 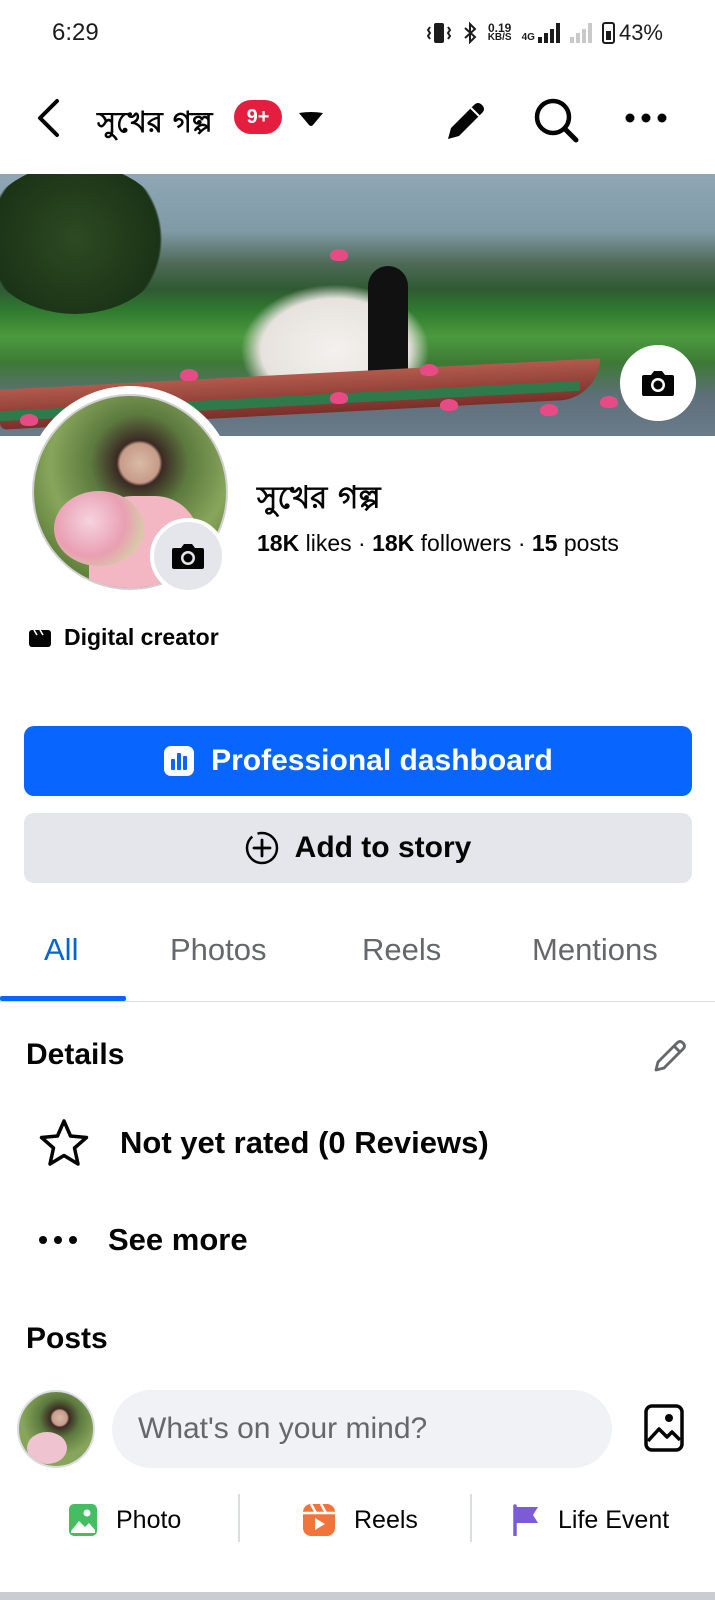 I want to click on caret-down-icon, so click(x=311, y=119).